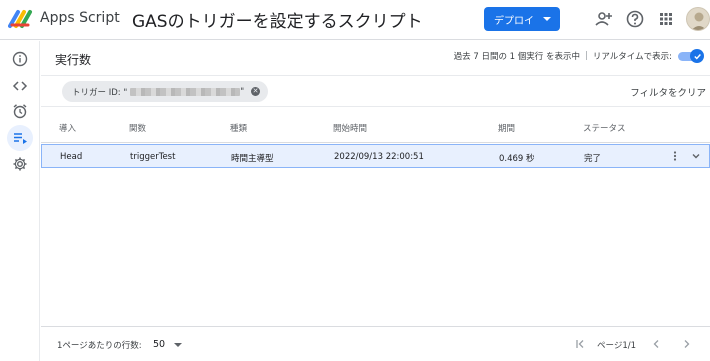  Describe the element at coordinates (379, 157) in the screenshot. I see `cell-start-time: 2022/09/13 22:00:51` at that location.